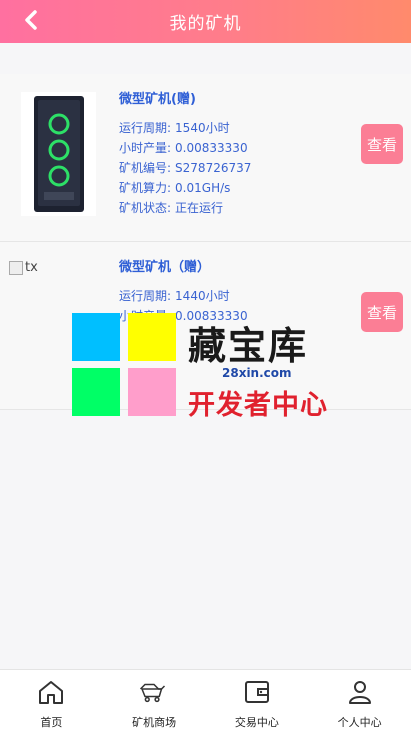 The width and height of the screenshot is (411, 733). Describe the element at coordinates (154, 722) in the screenshot. I see `nav-label: 矿机商场` at that location.